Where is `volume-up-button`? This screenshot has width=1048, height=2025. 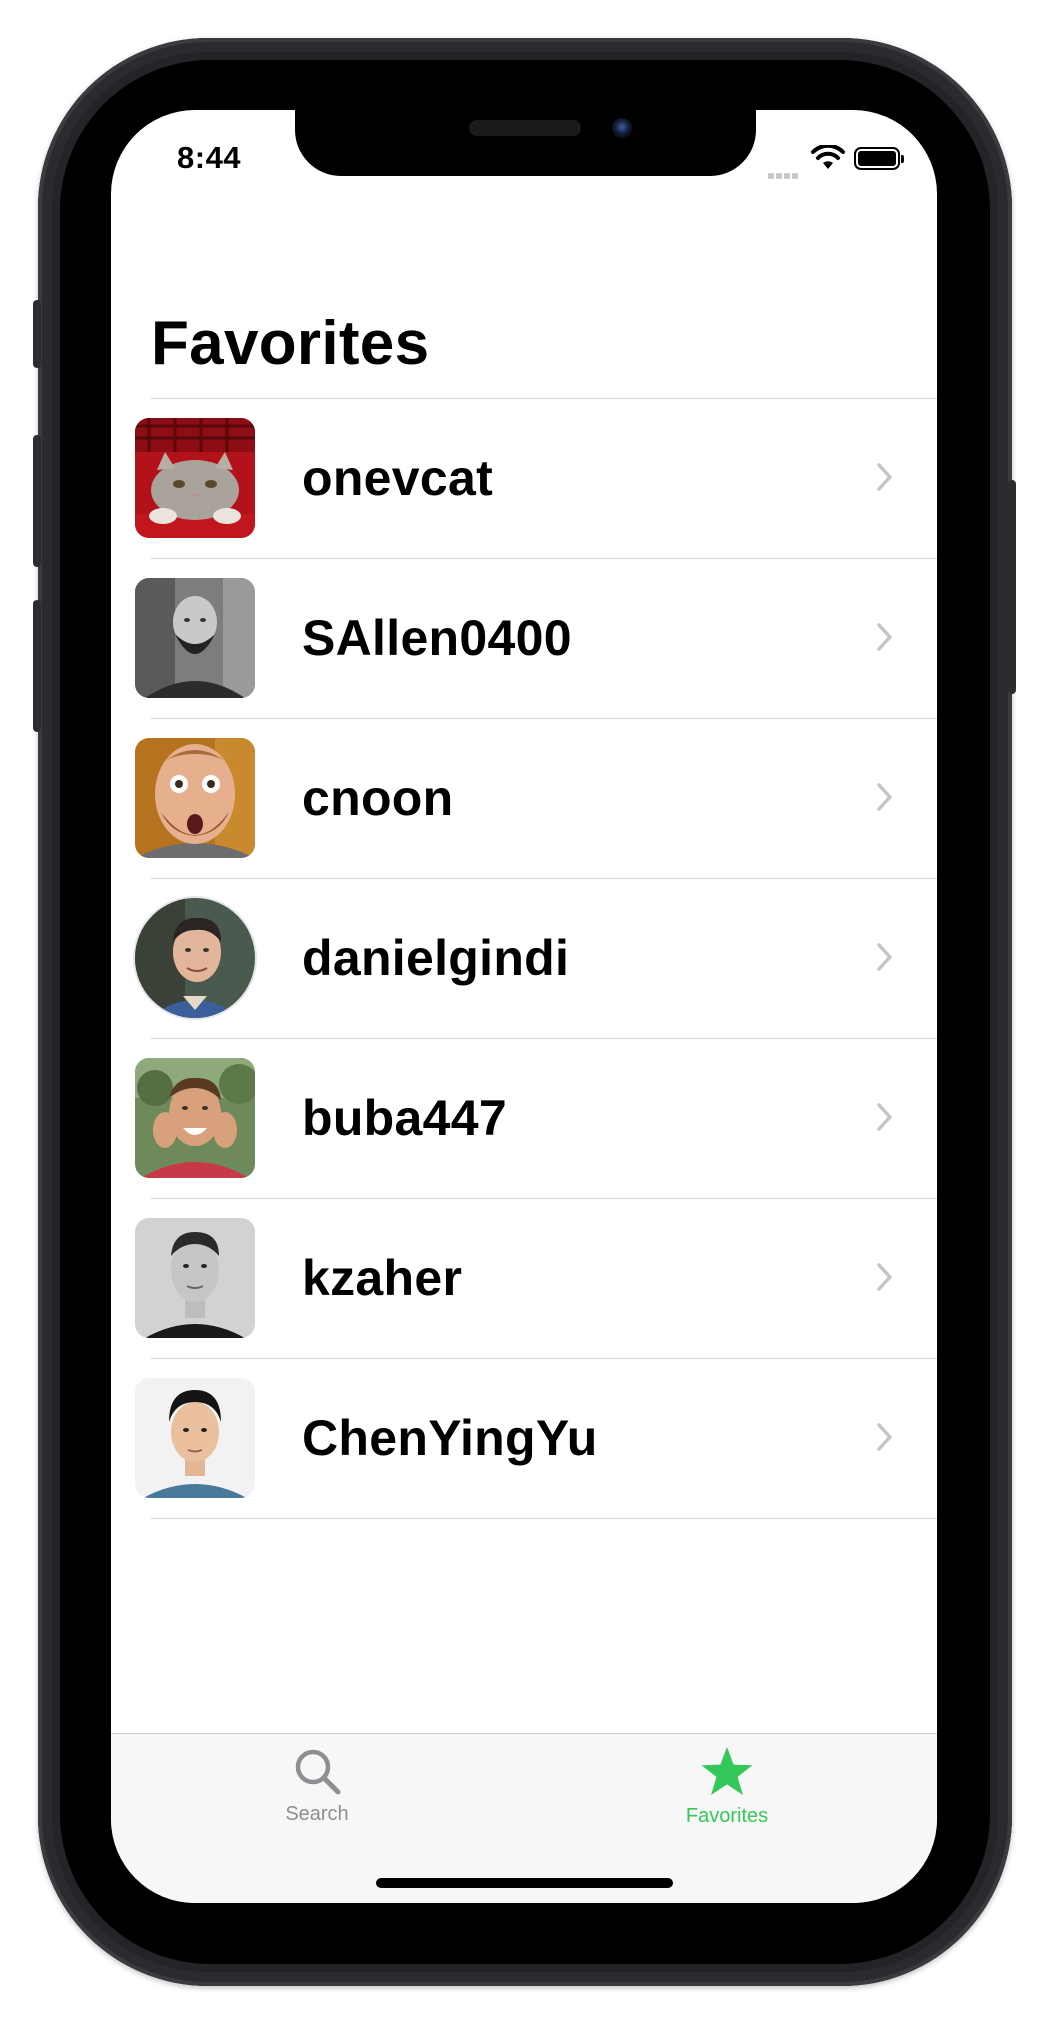
volume-up-button is located at coordinates (37, 501).